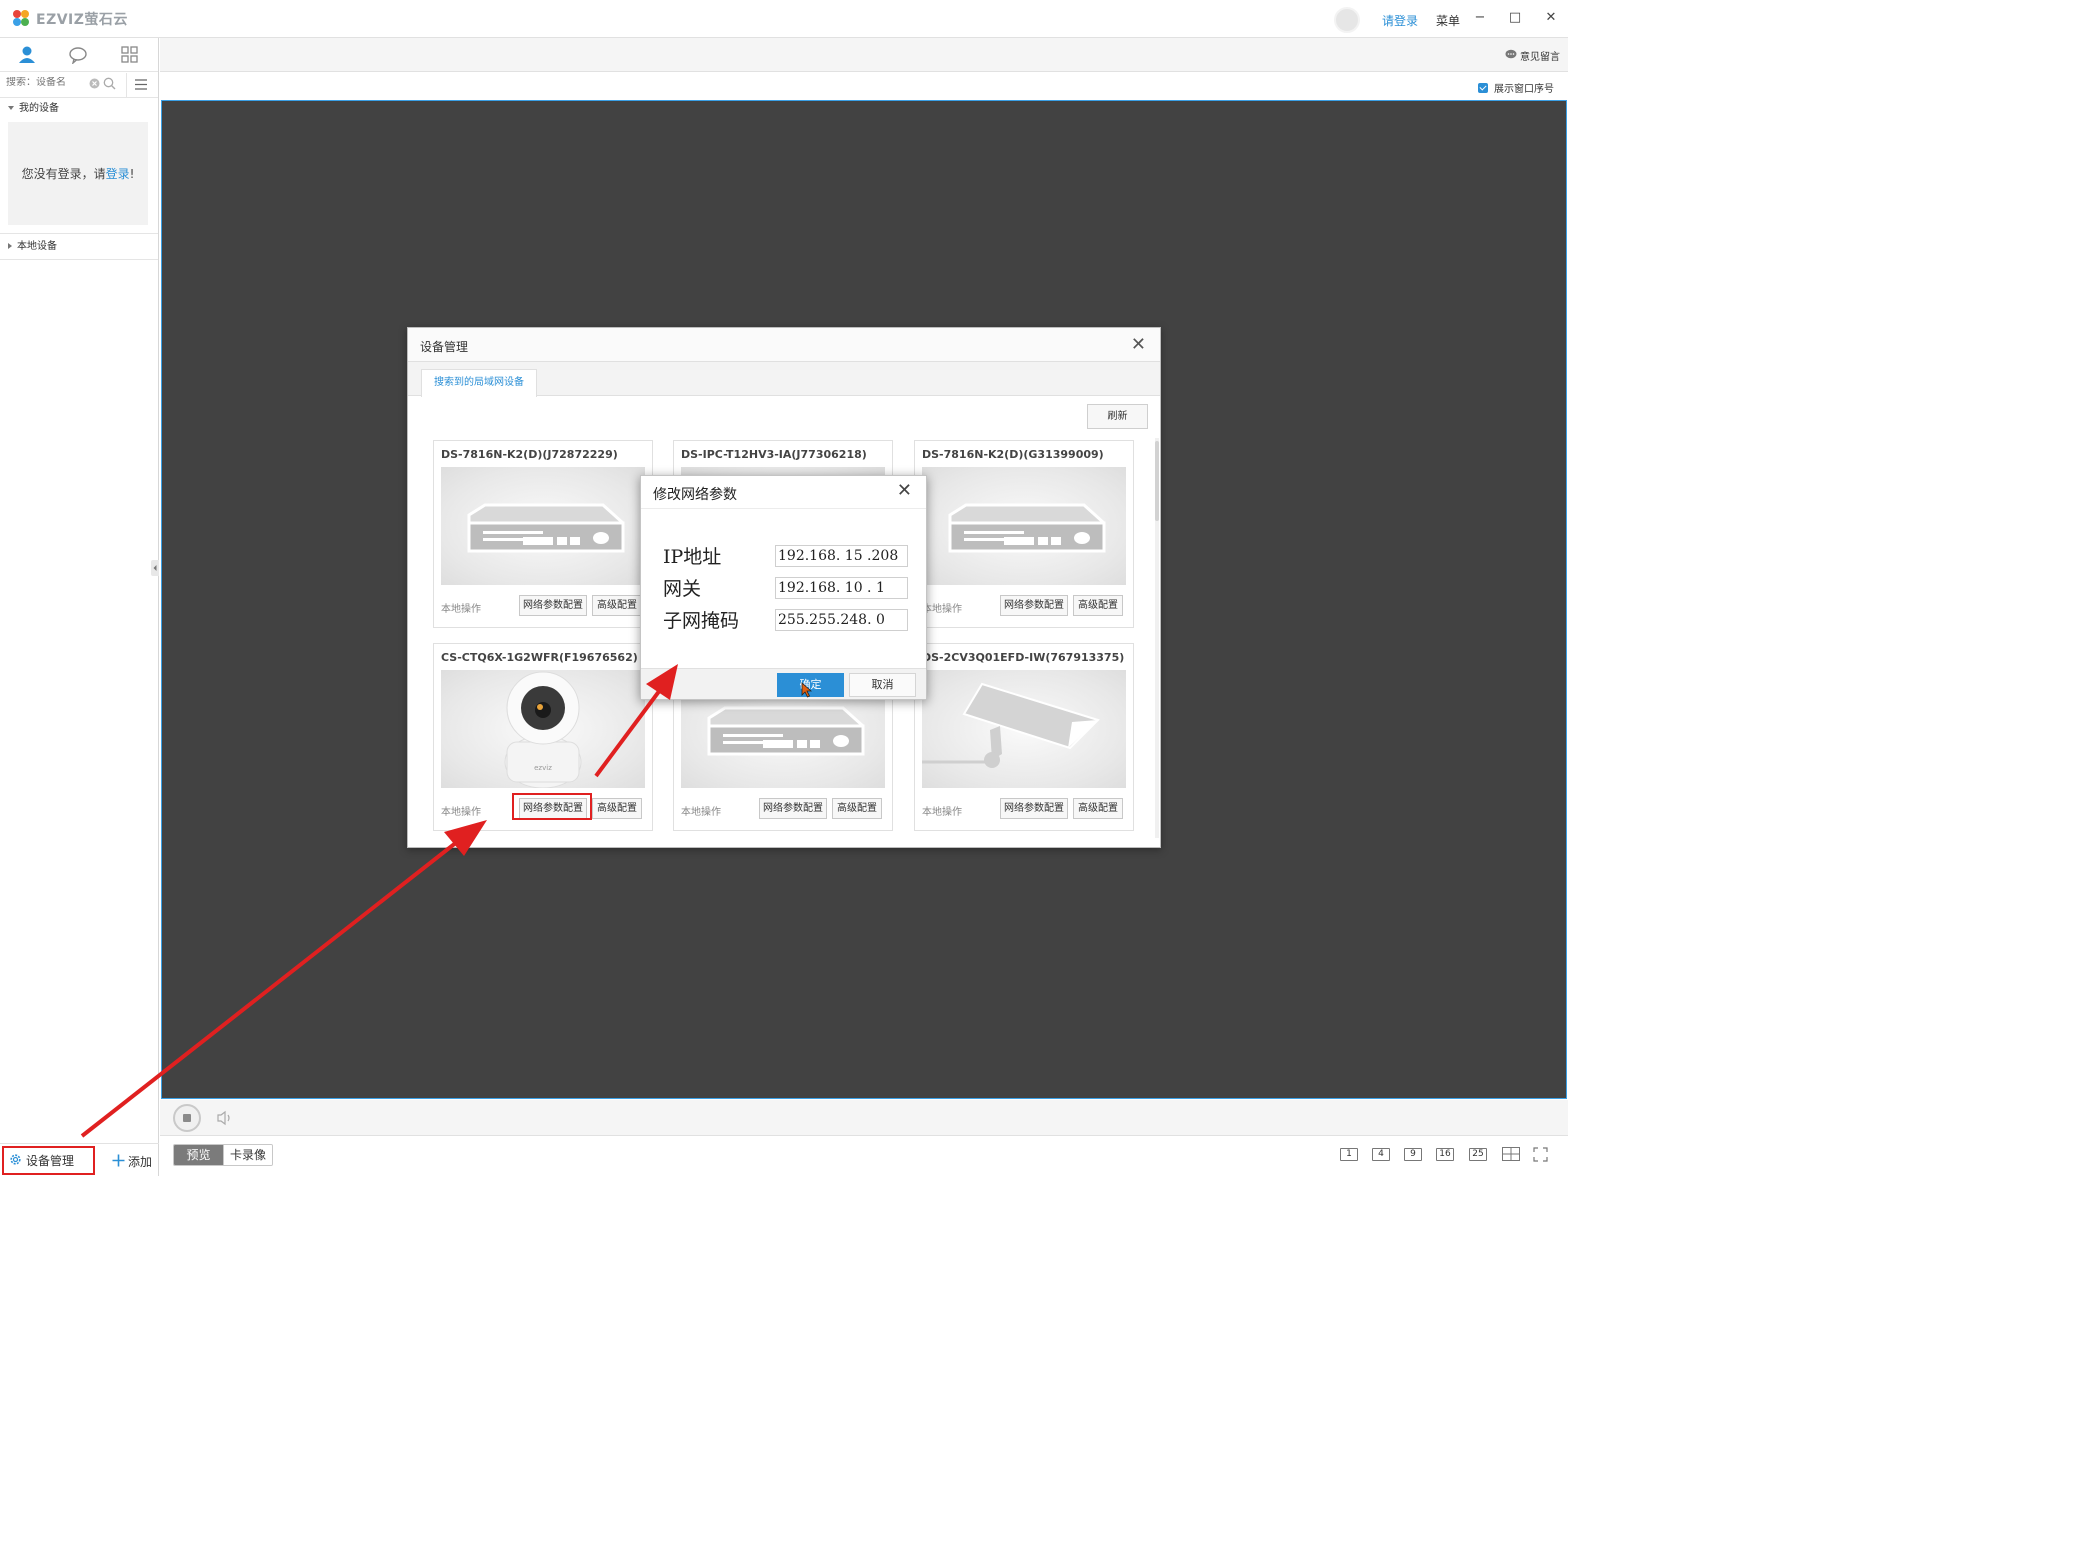  What do you see at coordinates (783, 683) in the screenshot?
I see `network-dialog-footer: 确定 取消` at bounding box center [783, 683].